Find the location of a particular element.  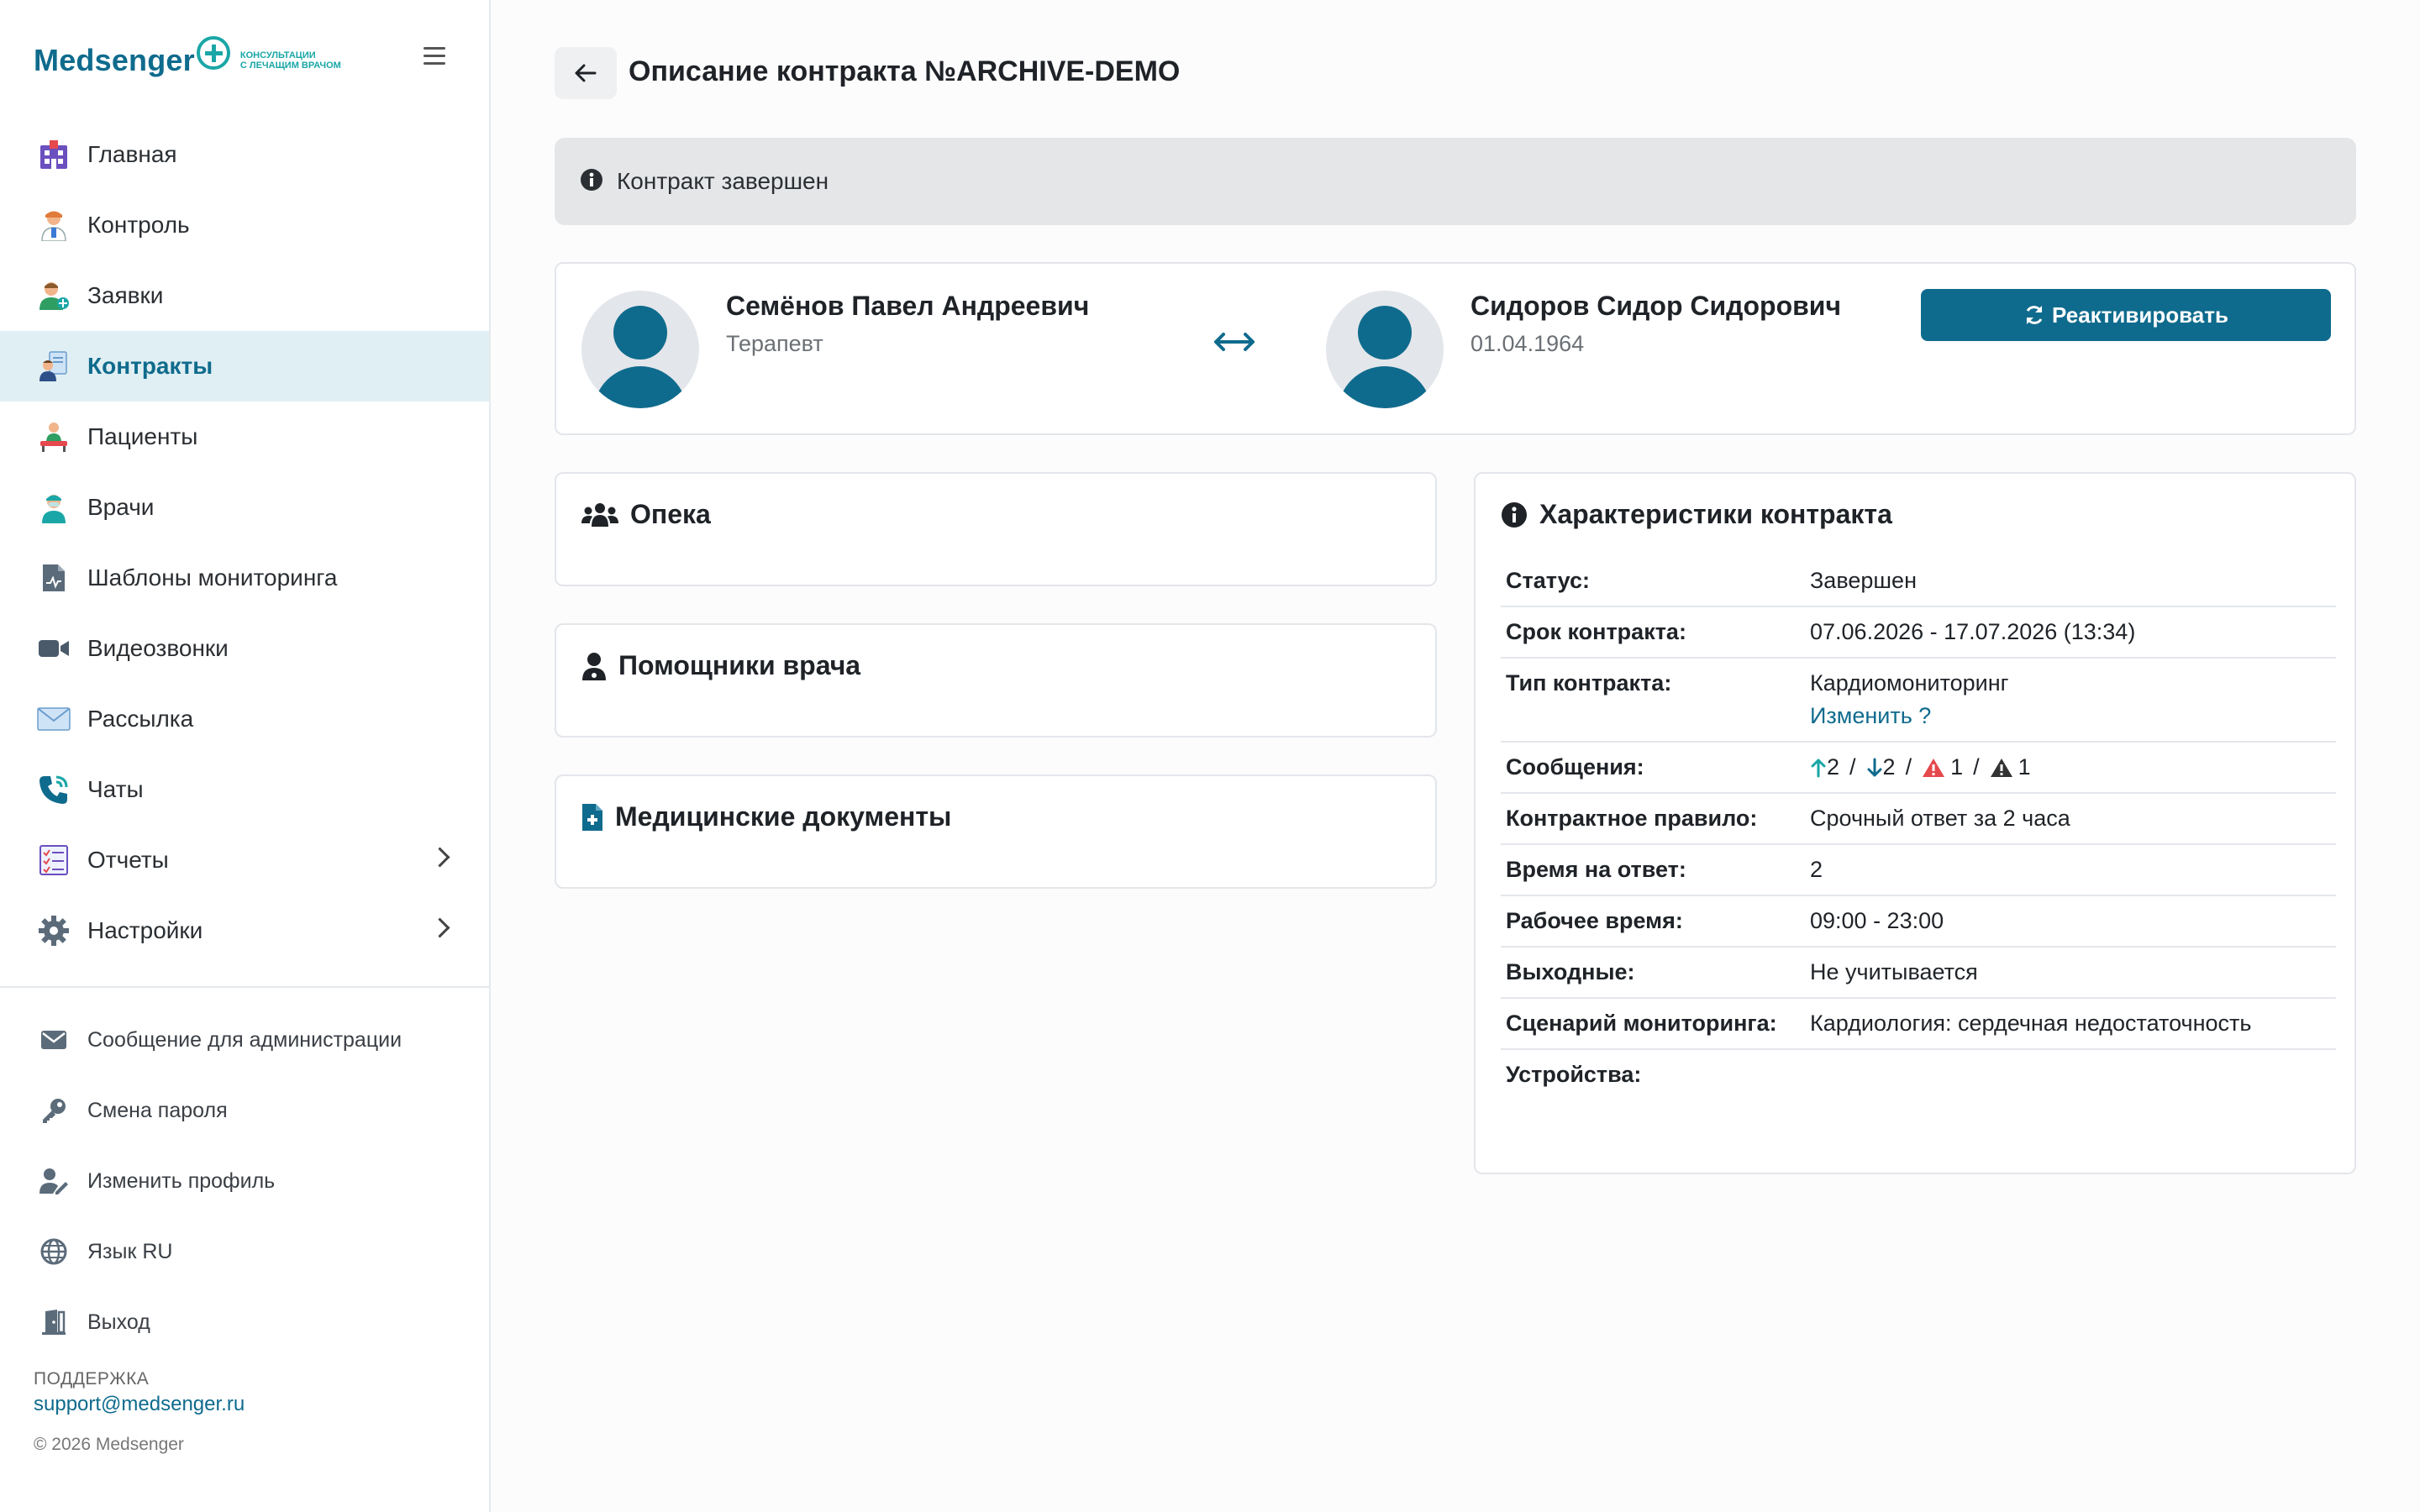

info-circle-icon is located at coordinates (1514, 514).